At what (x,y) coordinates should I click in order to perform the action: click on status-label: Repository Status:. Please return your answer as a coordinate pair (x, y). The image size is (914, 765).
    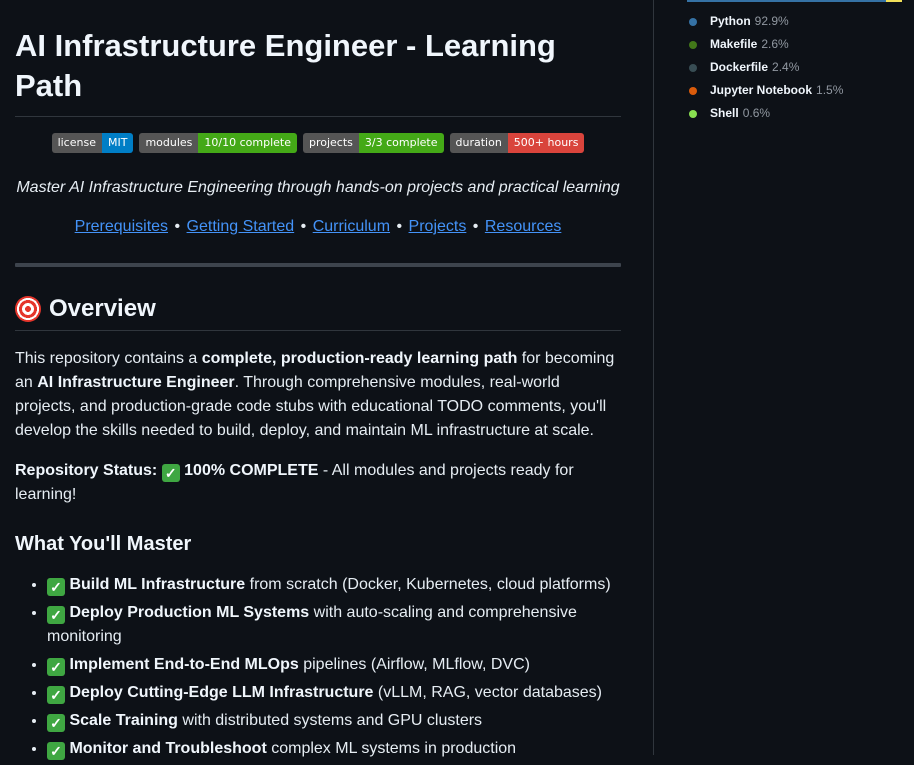
    Looking at the image, I should click on (86, 470).